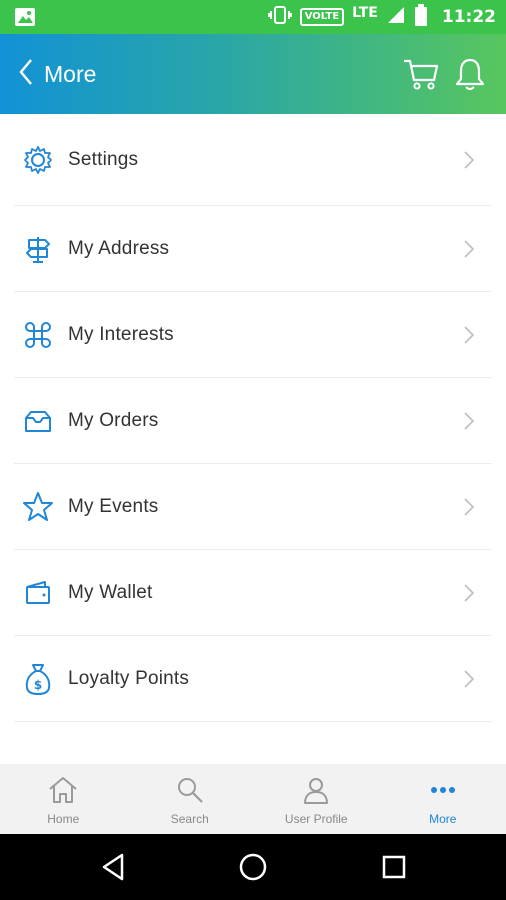 Image resolution: width=506 pixels, height=900 pixels. What do you see at coordinates (113, 420) in the screenshot?
I see `menu-item-label: My Orders` at bounding box center [113, 420].